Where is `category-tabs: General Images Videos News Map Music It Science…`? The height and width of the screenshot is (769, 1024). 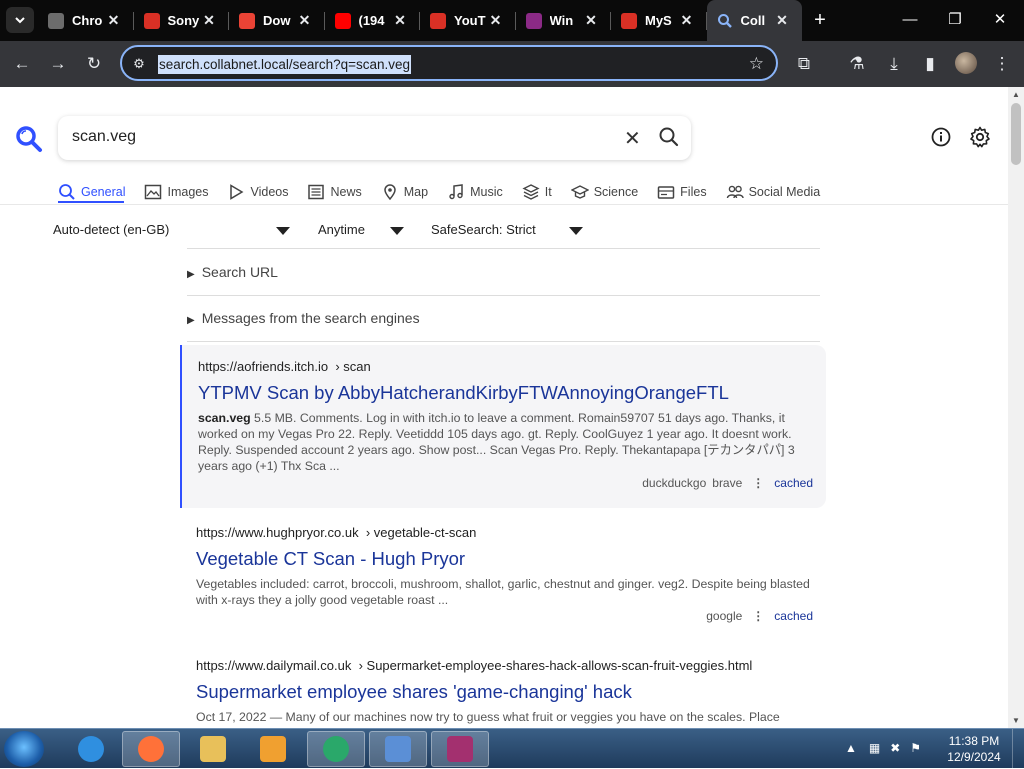 category-tabs: General Images Videos News Map Music It Science… is located at coordinates (448, 192).